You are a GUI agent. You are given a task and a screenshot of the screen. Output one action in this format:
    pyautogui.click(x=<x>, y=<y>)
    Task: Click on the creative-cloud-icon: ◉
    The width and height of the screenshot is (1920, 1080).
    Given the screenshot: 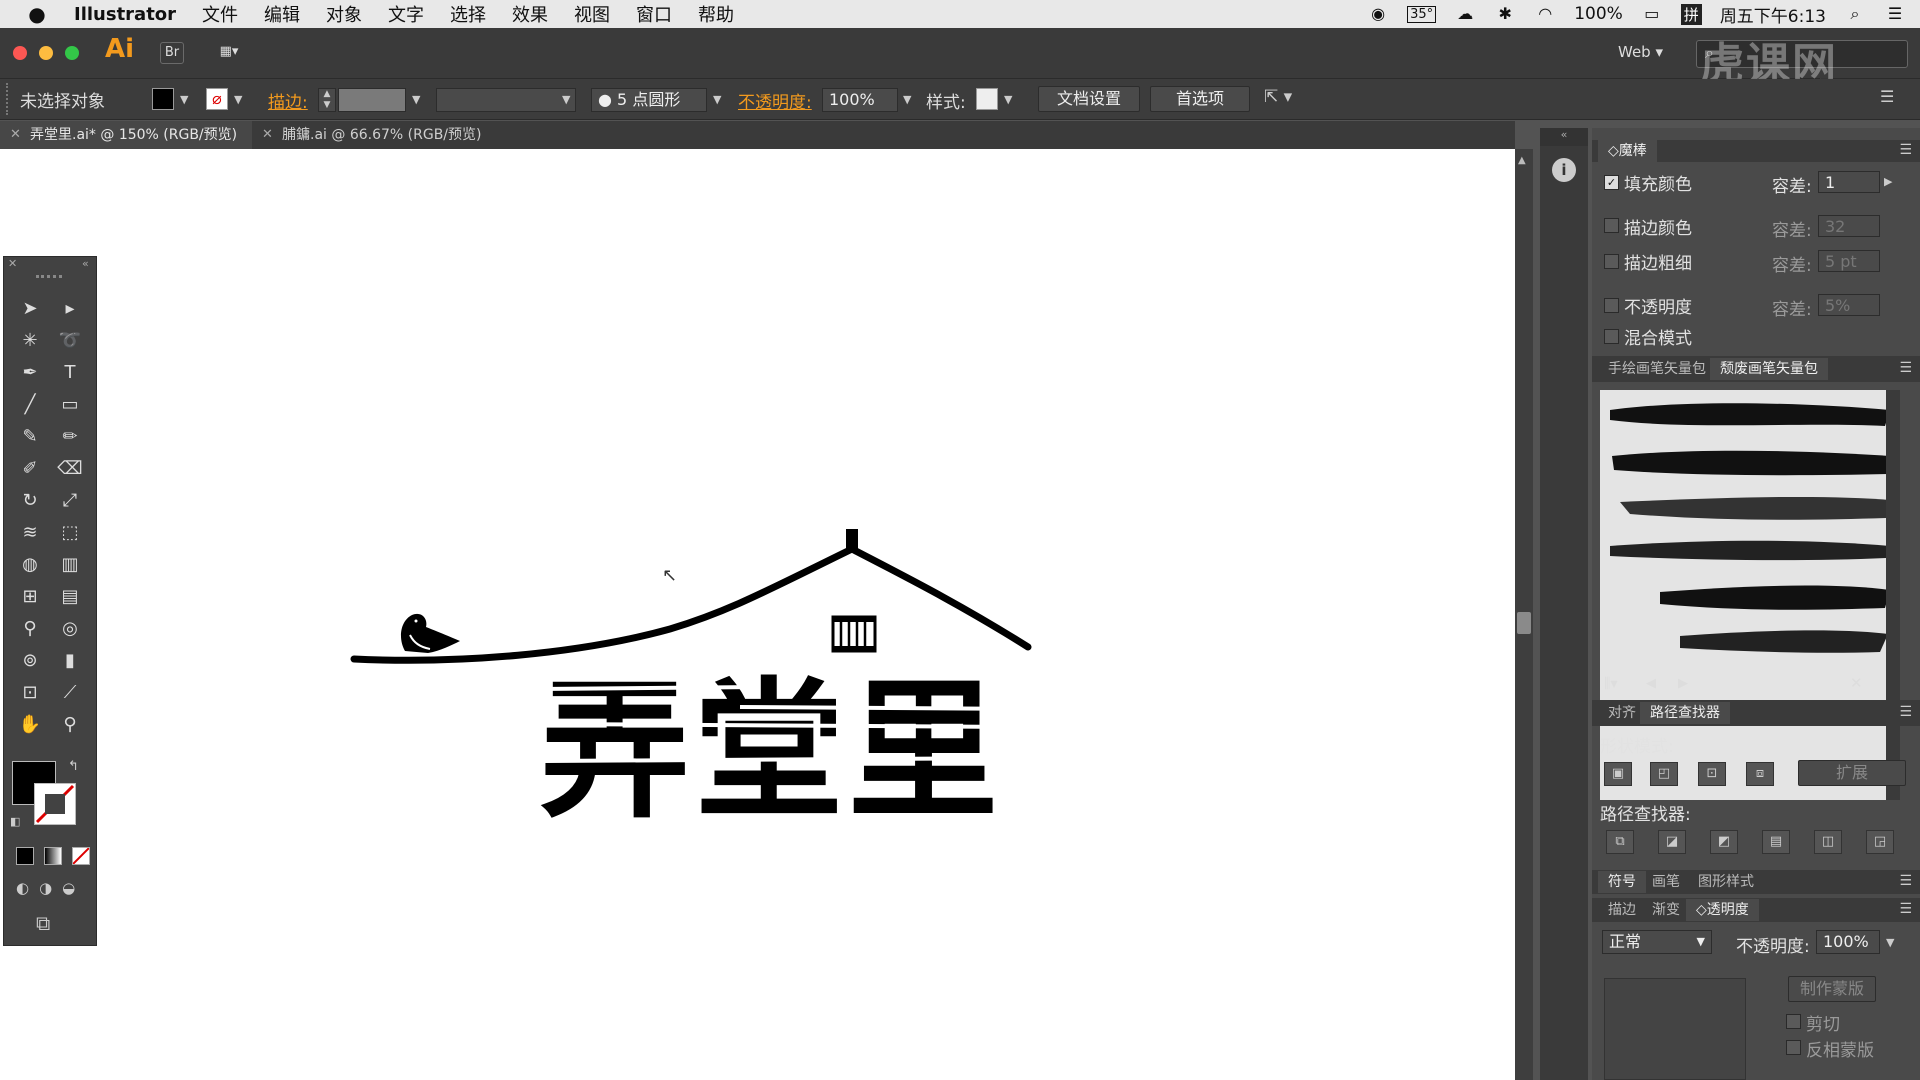 What is the action you would take?
    pyautogui.click(x=1378, y=14)
    